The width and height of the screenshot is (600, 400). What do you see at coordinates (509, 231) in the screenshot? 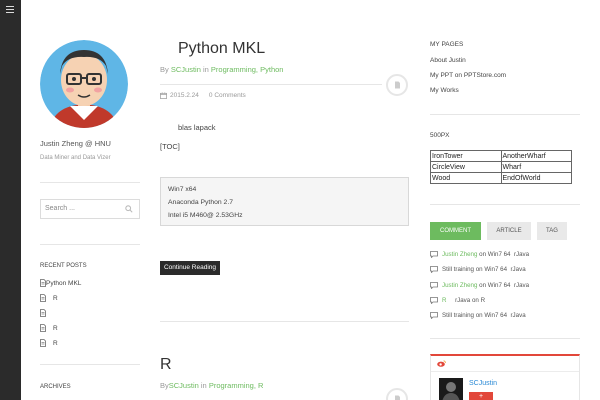
I see `tab-article: ARTICLE` at bounding box center [509, 231].